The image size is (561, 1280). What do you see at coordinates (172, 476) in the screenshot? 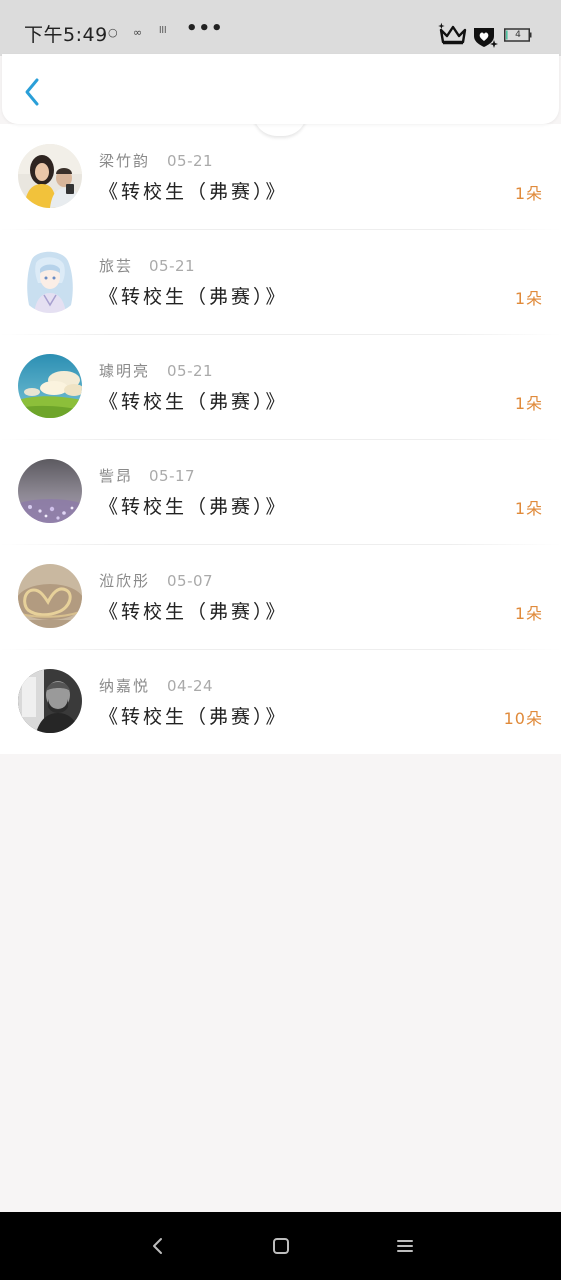
I see `gift-date: 05-17` at bounding box center [172, 476].